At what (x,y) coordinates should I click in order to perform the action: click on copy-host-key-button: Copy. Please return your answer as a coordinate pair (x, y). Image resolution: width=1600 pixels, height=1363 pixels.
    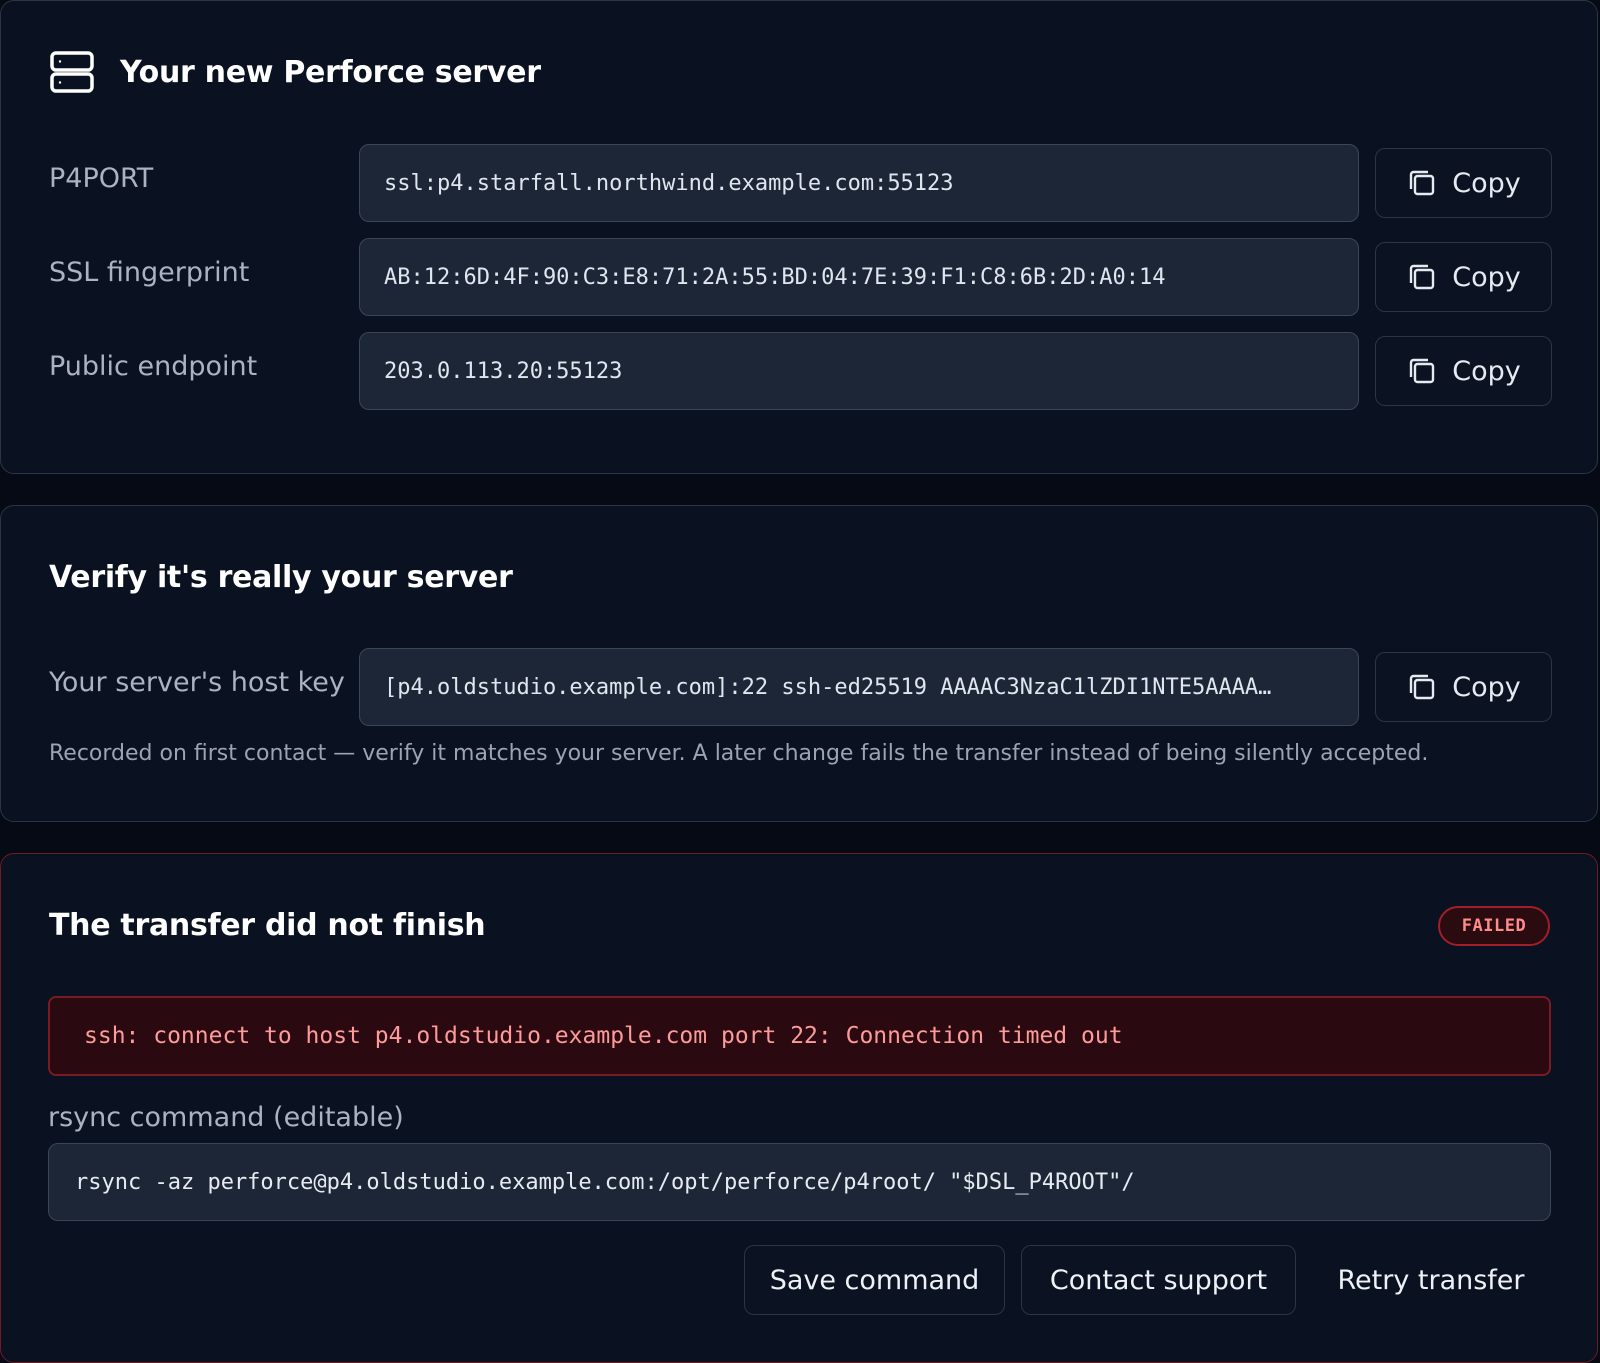
    Looking at the image, I should click on (1463, 687).